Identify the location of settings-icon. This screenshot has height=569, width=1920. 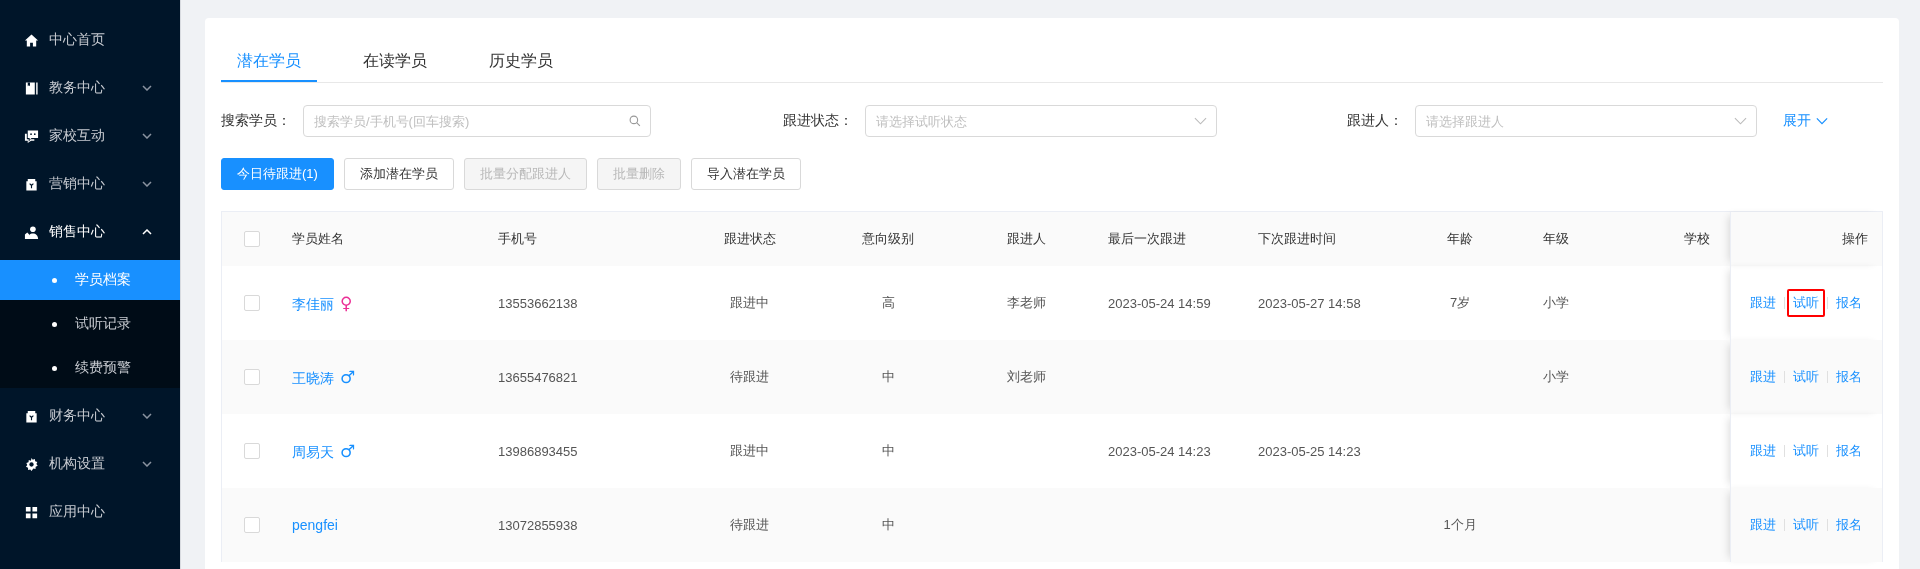
(31, 464).